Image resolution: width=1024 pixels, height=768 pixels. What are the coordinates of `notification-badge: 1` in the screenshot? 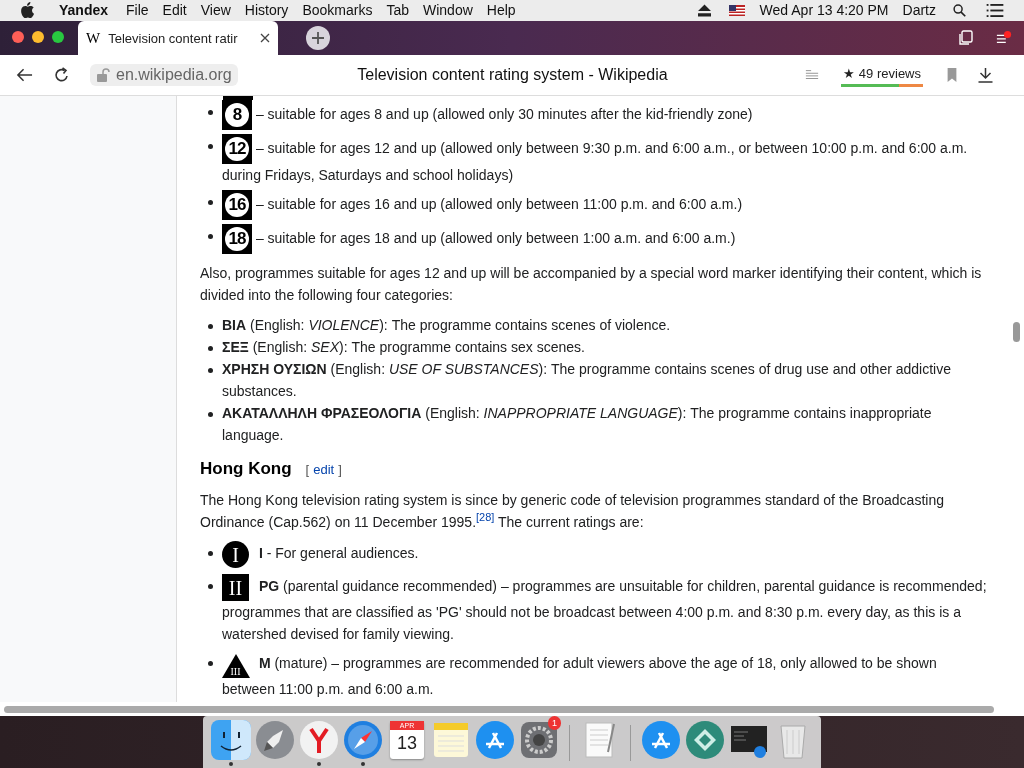 It's located at (554, 723).